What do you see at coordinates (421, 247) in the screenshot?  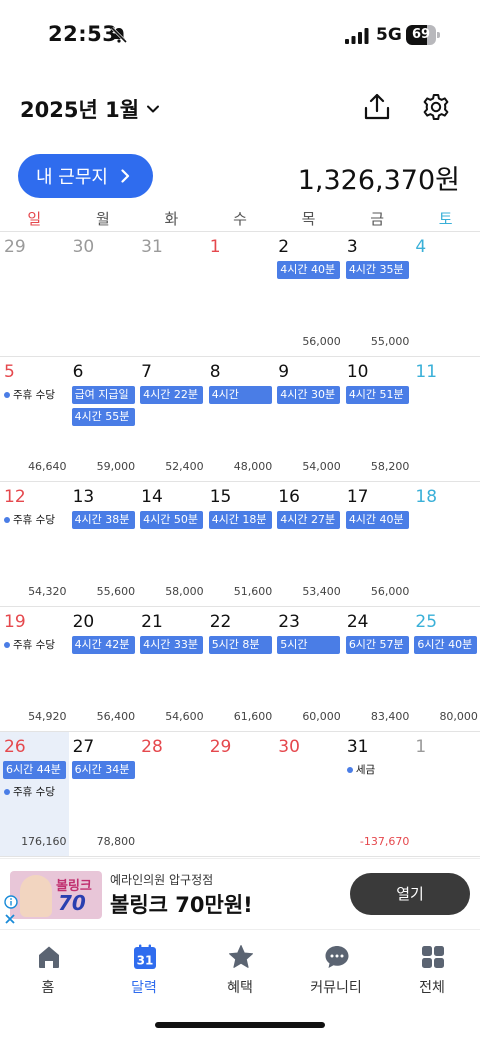 I see `day-number: 4` at bounding box center [421, 247].